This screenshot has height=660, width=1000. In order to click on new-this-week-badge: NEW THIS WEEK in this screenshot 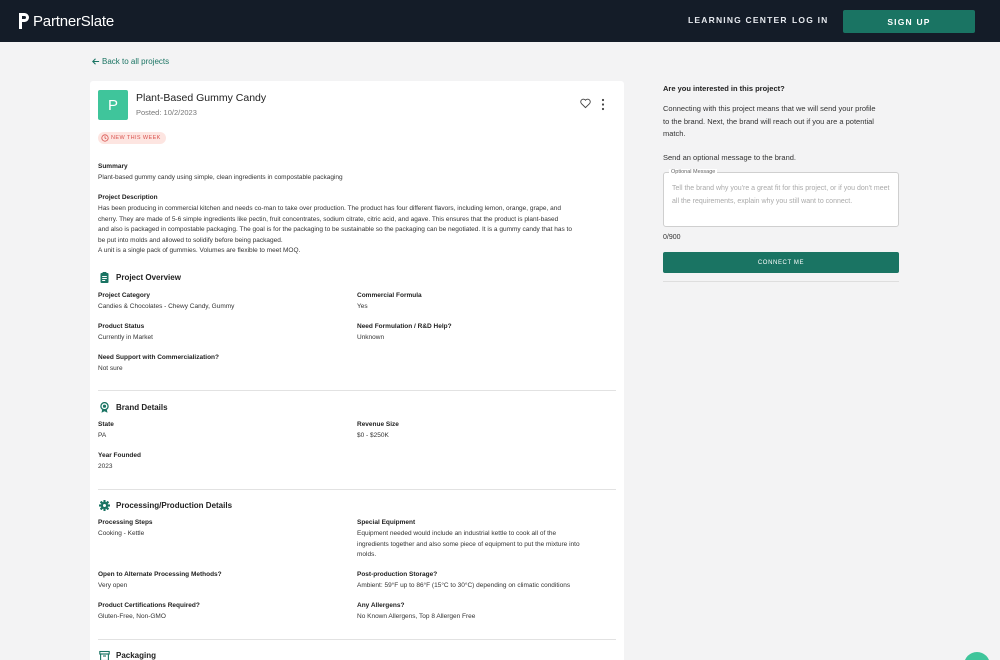, I will do `click(132, 138)`.